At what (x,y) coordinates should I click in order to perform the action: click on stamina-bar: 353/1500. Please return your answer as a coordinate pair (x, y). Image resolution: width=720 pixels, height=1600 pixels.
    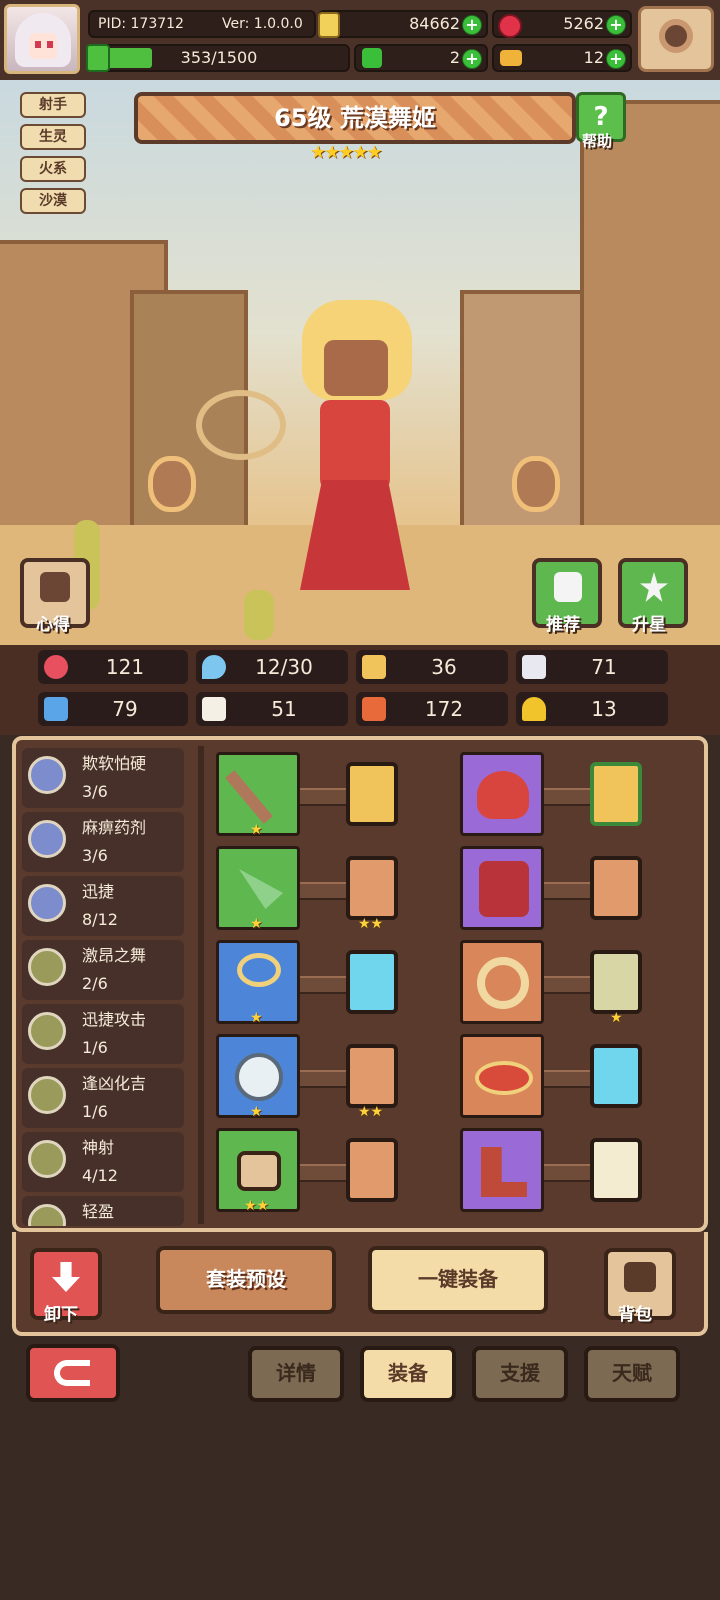
    Looking at the image, I should click on (218, 58).